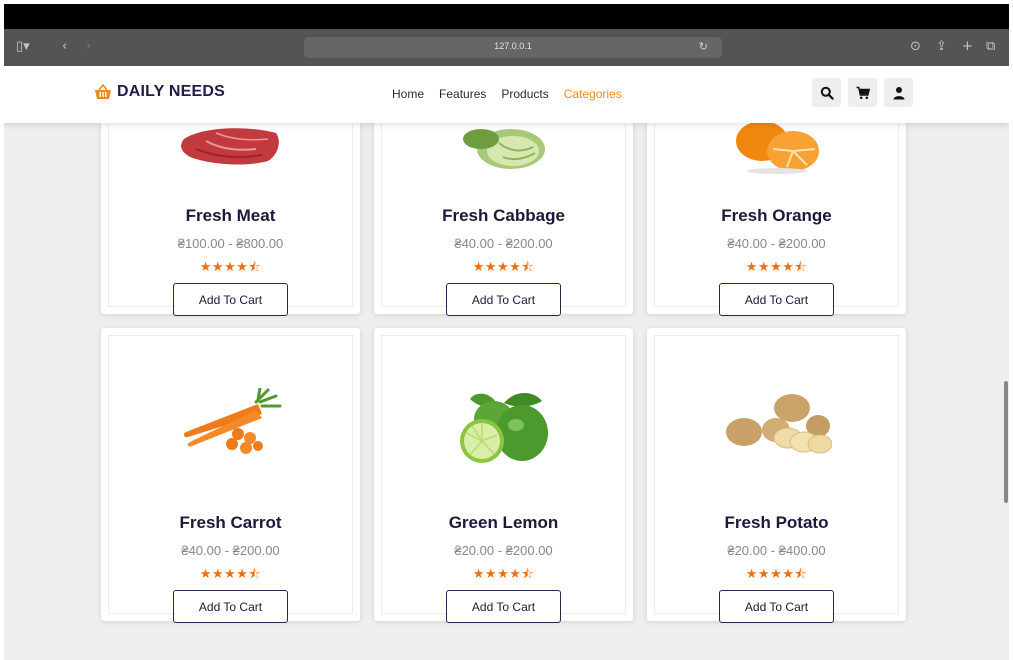  Describe the element at coordinates (524, 94) in the screenshot. I see `nav-link-products: Products` at that location.